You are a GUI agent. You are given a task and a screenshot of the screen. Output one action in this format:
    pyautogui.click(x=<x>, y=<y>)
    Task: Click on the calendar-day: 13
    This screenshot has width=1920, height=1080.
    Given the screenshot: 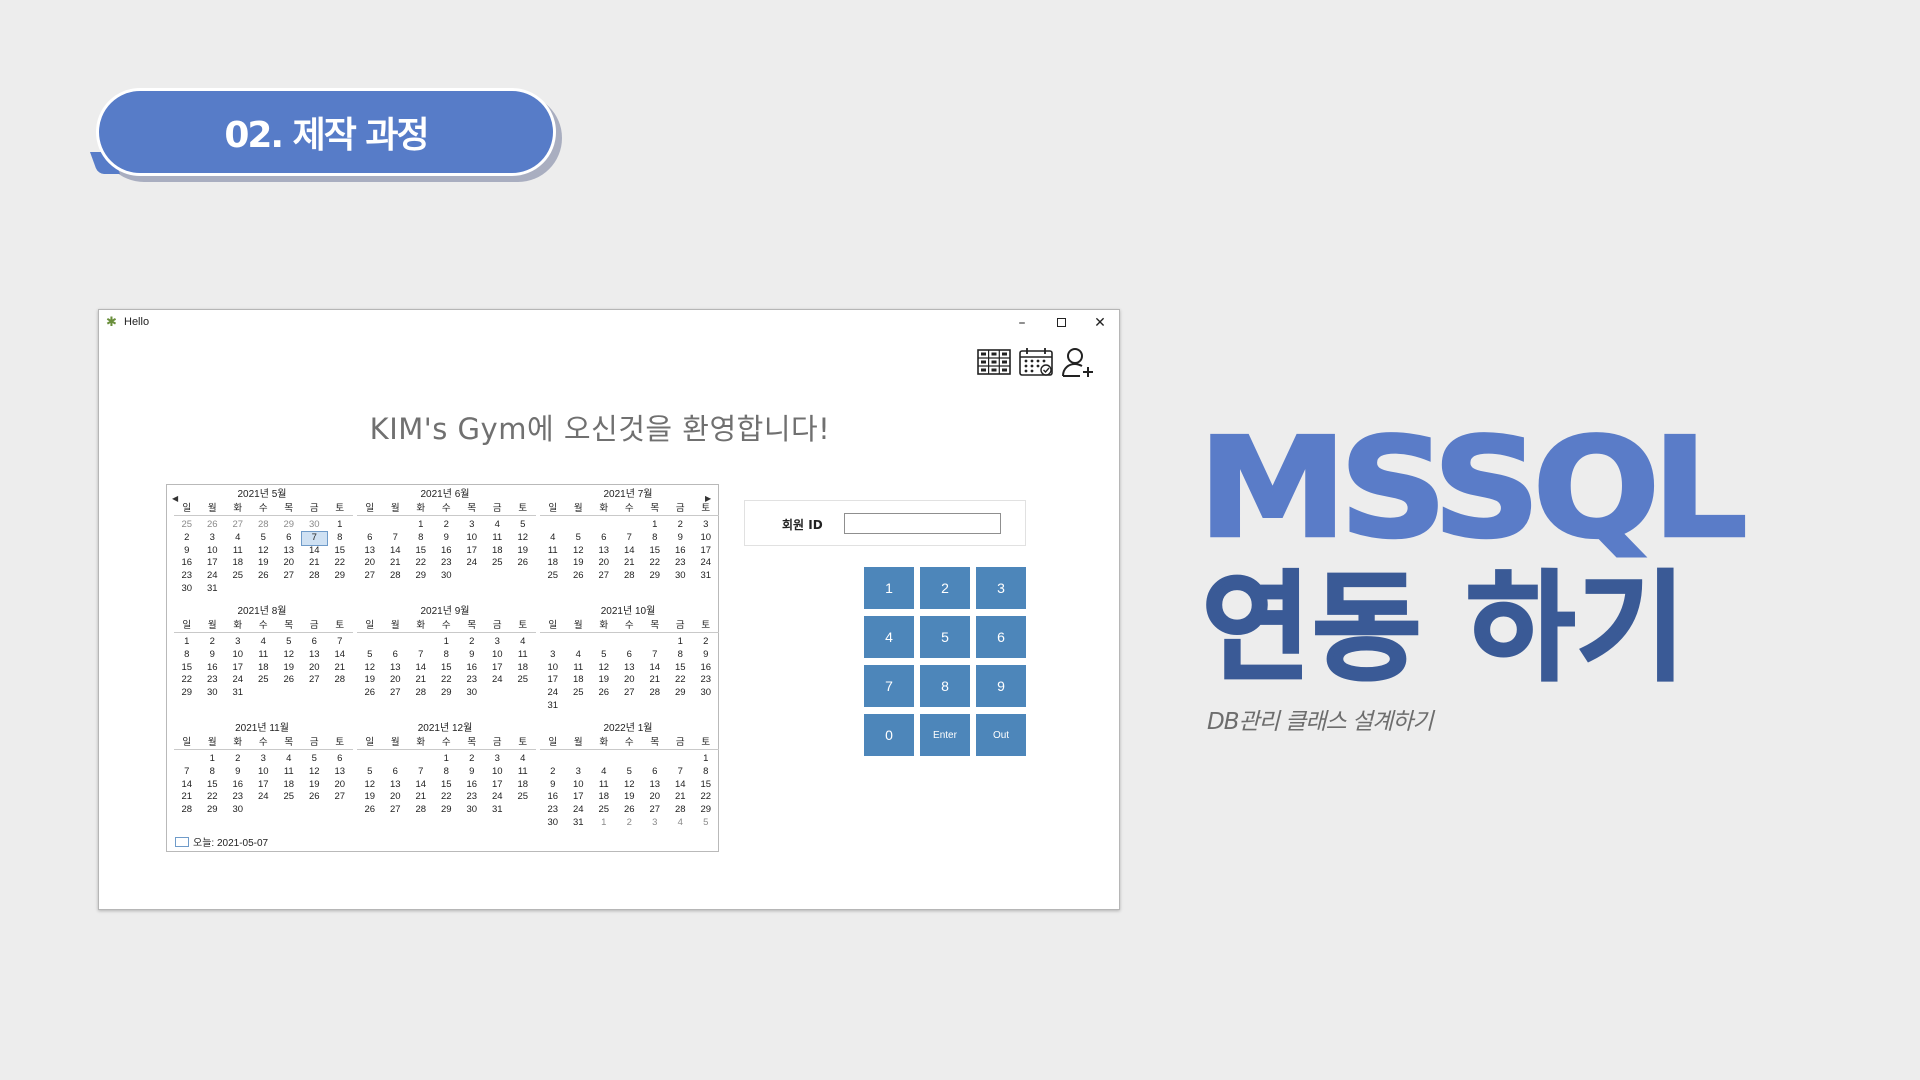 What is the action you would take?
    pyautogui.click(x=604, y=551)
    